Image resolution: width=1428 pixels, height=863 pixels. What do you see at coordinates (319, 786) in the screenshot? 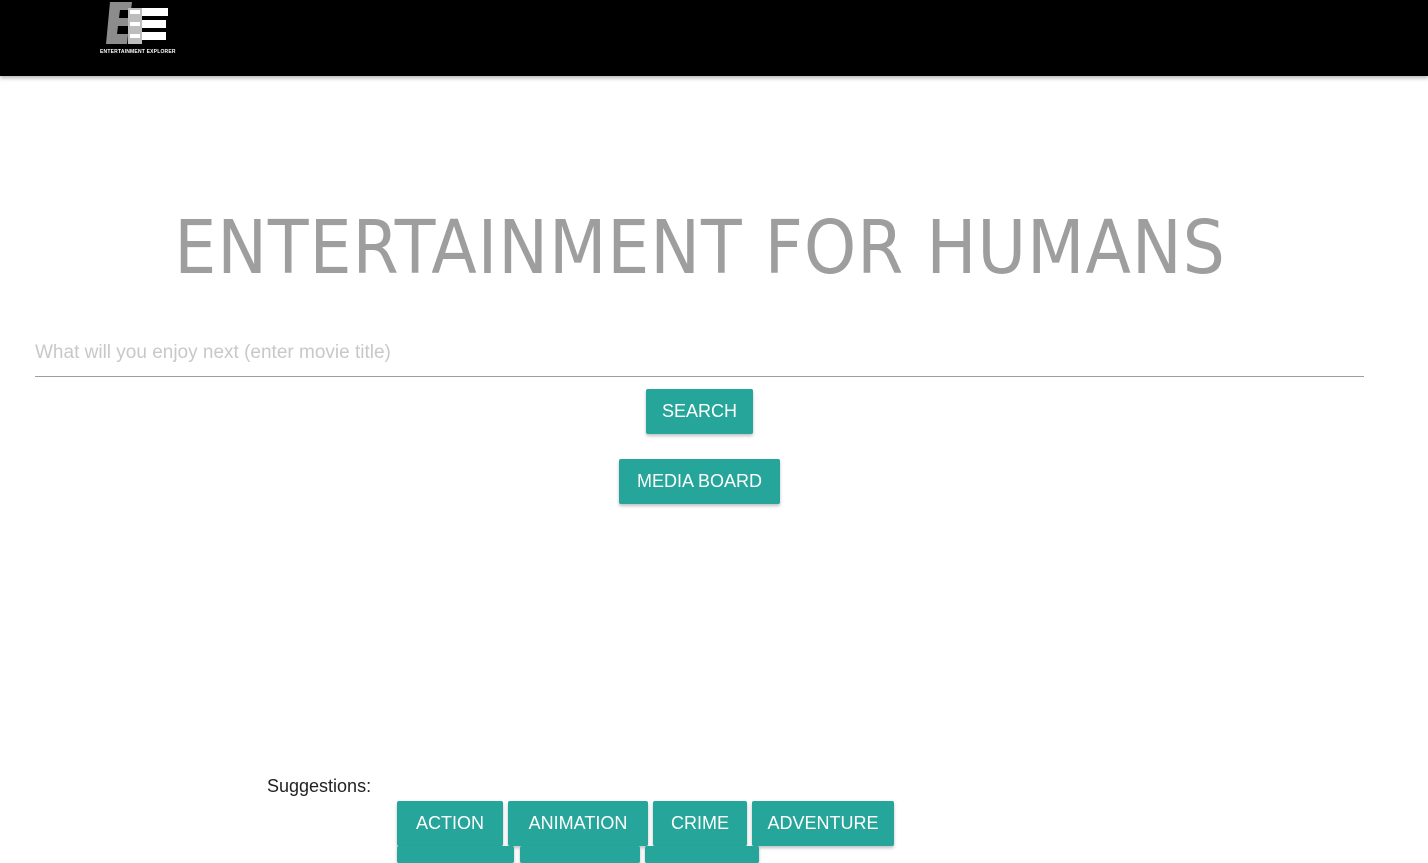
I see `suggestions-label: Suggestions:` at bounding box center [319, 786].